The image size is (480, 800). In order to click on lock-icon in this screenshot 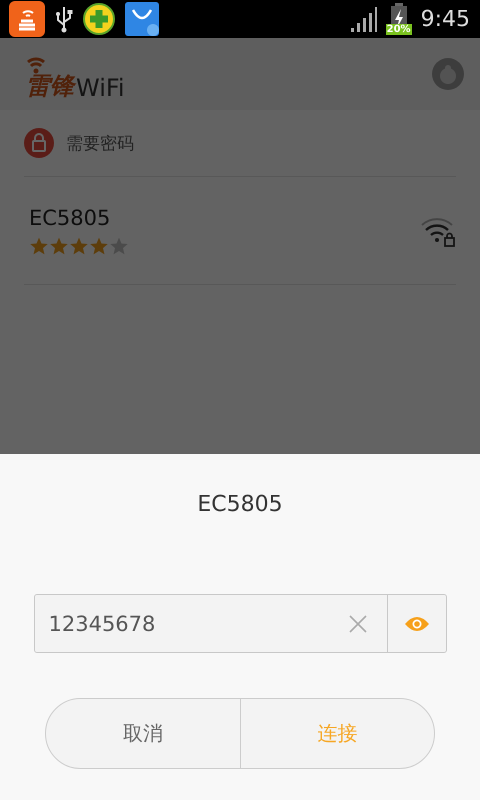, I will do `click(39, 143)`.